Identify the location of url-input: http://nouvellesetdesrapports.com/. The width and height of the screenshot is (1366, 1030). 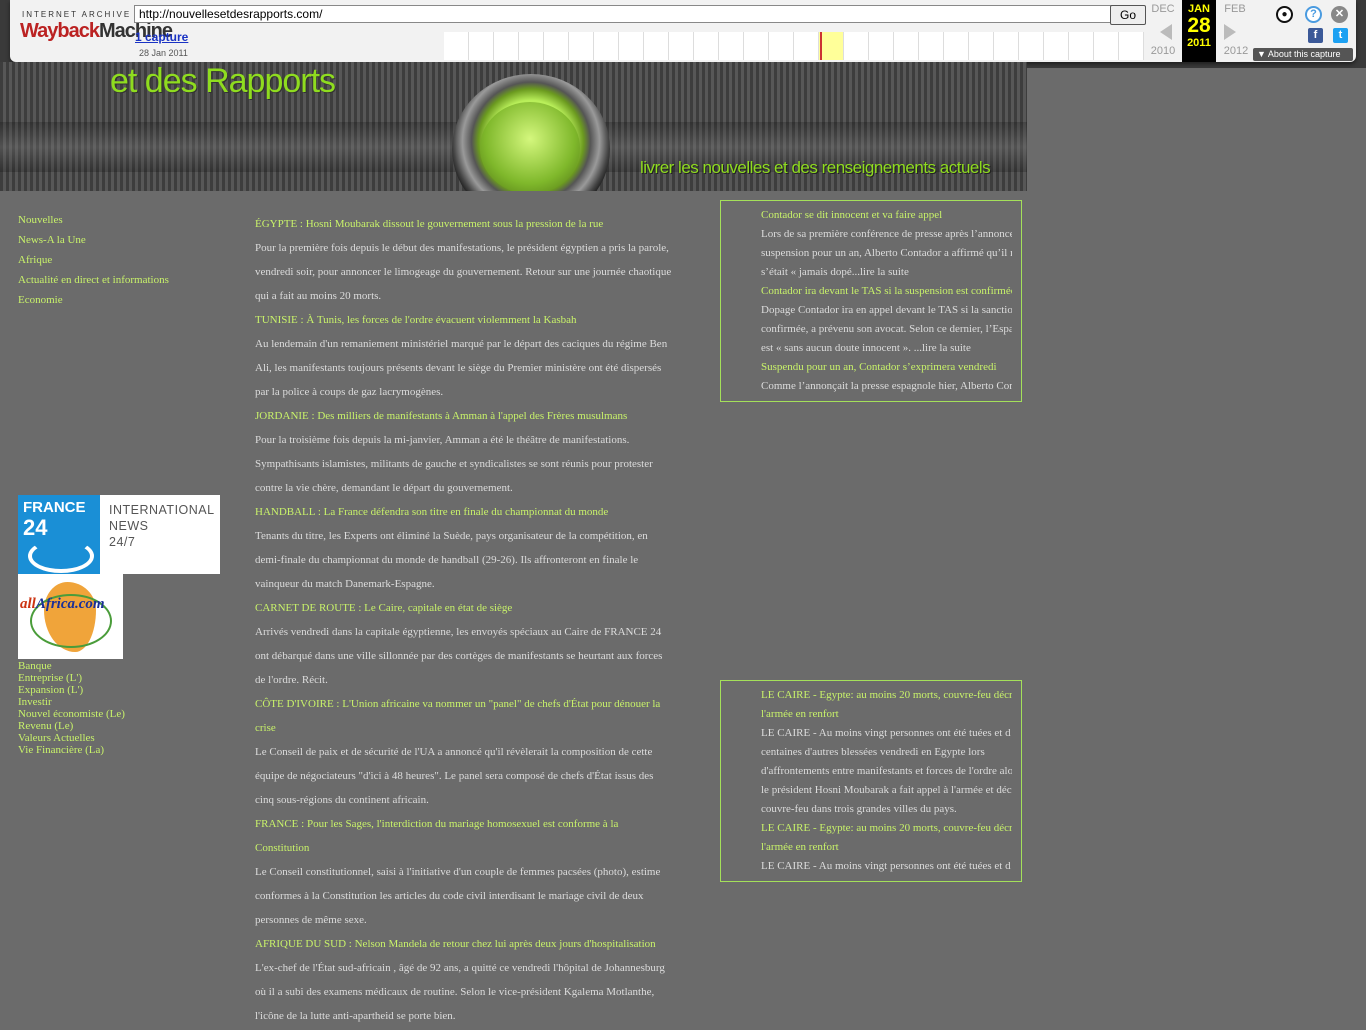
(623, 14).